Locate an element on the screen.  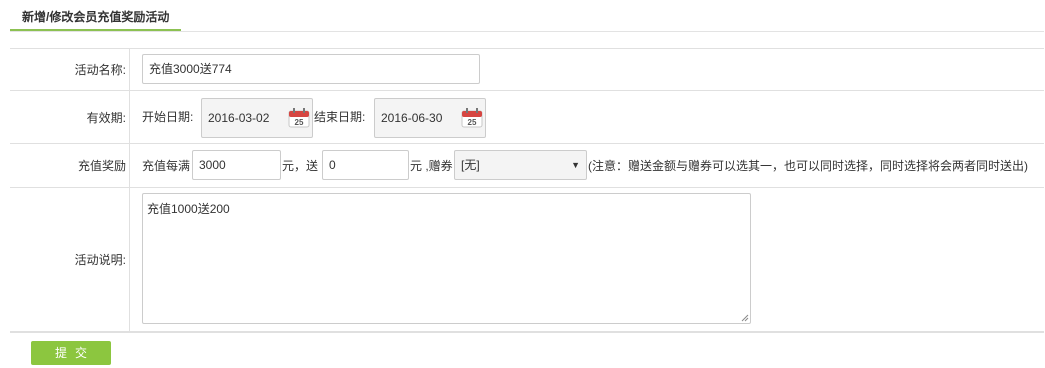
start-date-value: 2016-03-02 is located at coordinates (239, 118).